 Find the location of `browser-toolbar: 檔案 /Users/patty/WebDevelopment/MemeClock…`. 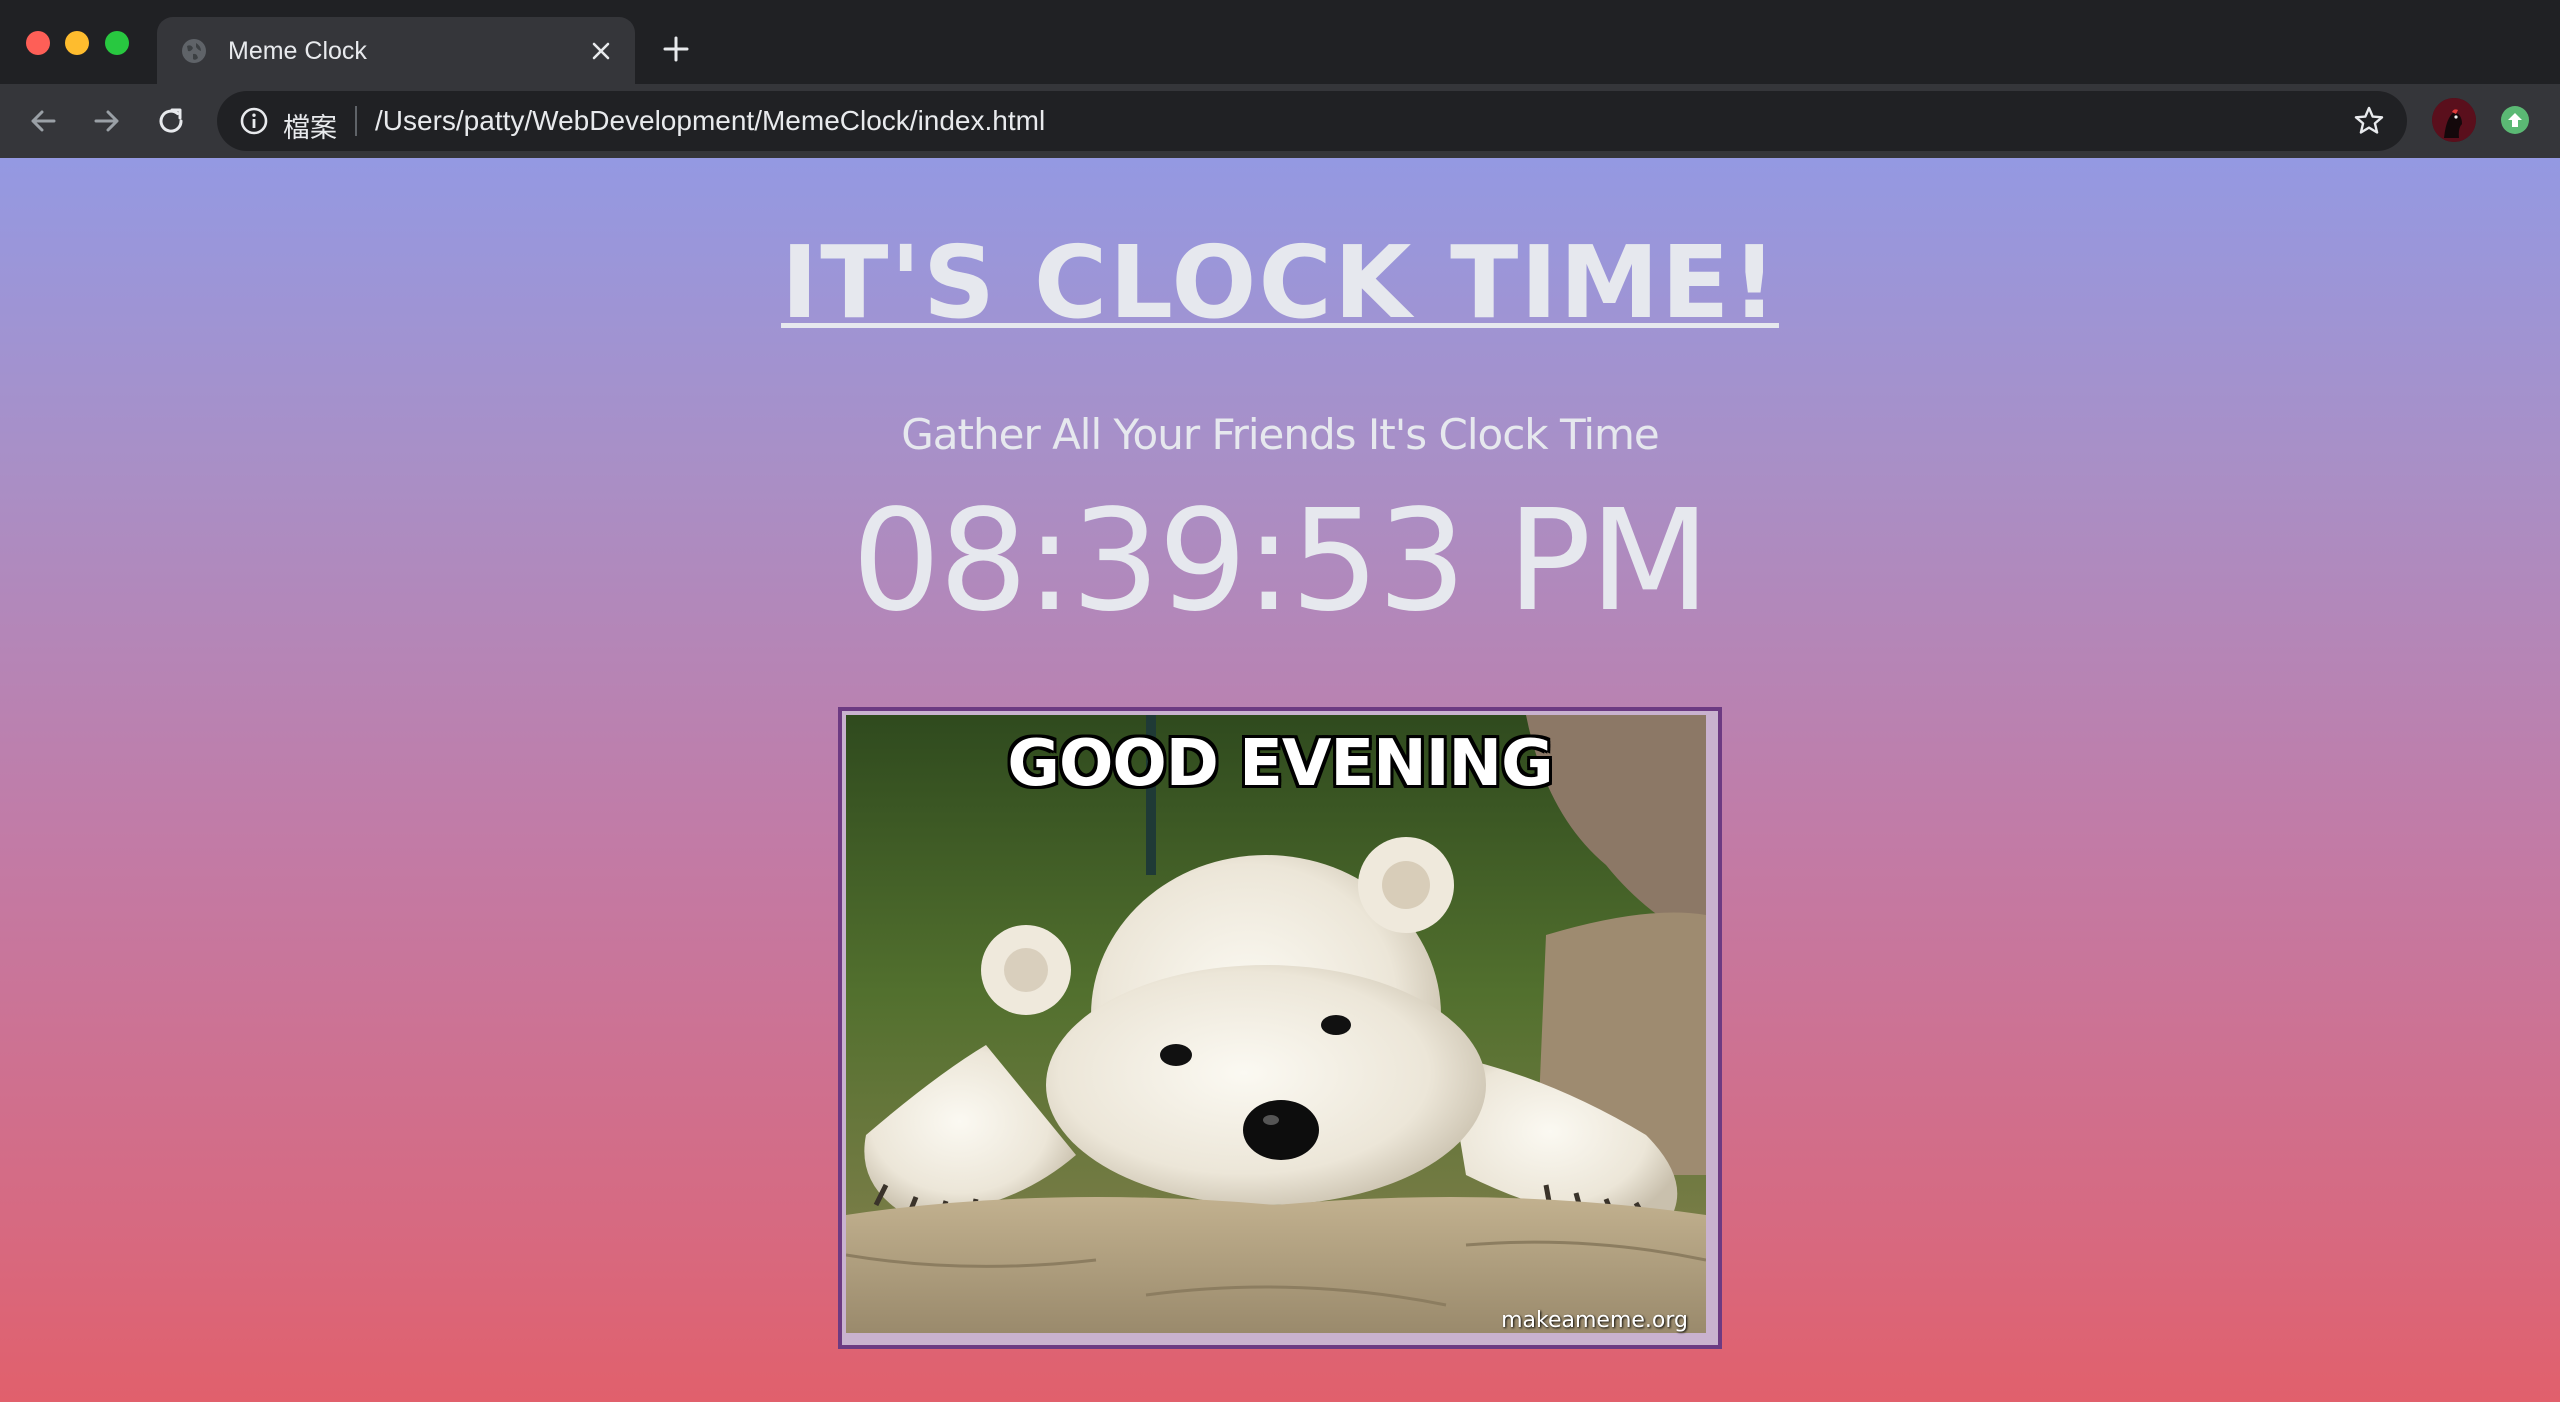

browser-toolbar: 檔案 /Users/patty/WebDevelopment/MemeClock… is located at coordinates (1280, 121).